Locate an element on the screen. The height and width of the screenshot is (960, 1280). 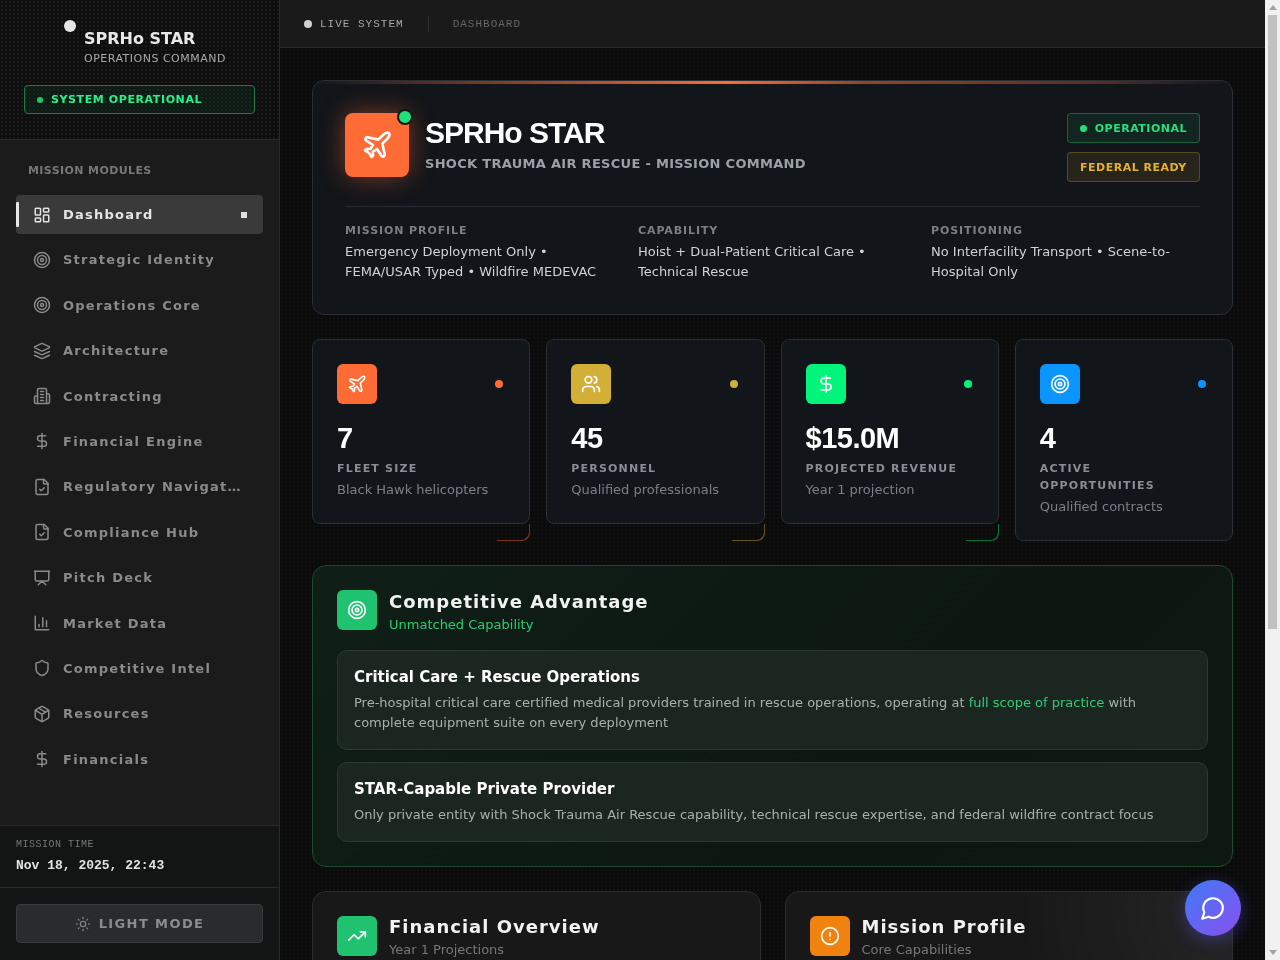
stat-value: 7 is located at coordinates (345, 438).